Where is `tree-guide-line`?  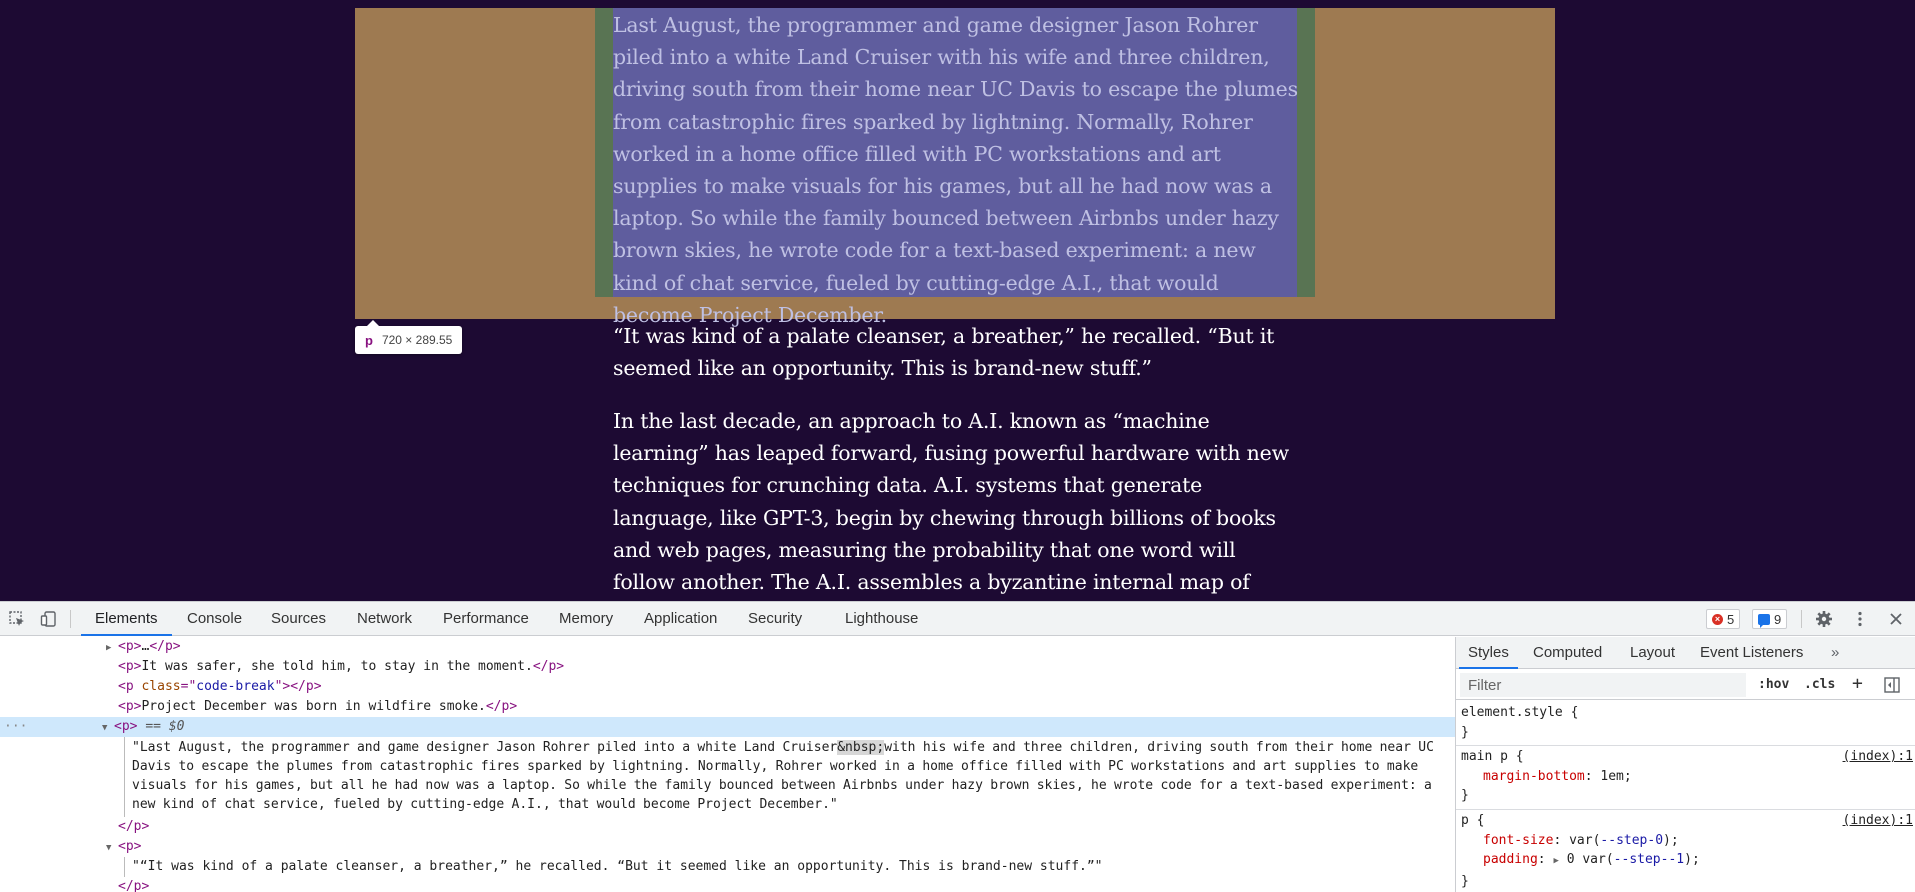
tree-guide-line is located at coordinates (124, 777).